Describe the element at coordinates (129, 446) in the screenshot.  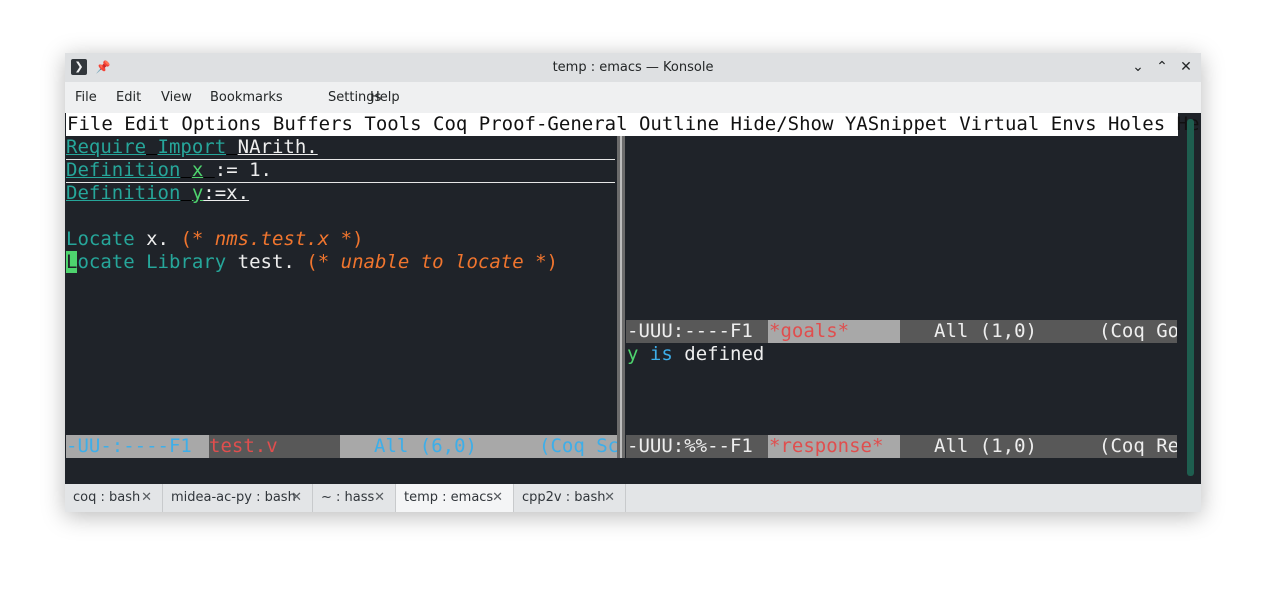
I see `modeline-state: -UU-:----F1` at that location.